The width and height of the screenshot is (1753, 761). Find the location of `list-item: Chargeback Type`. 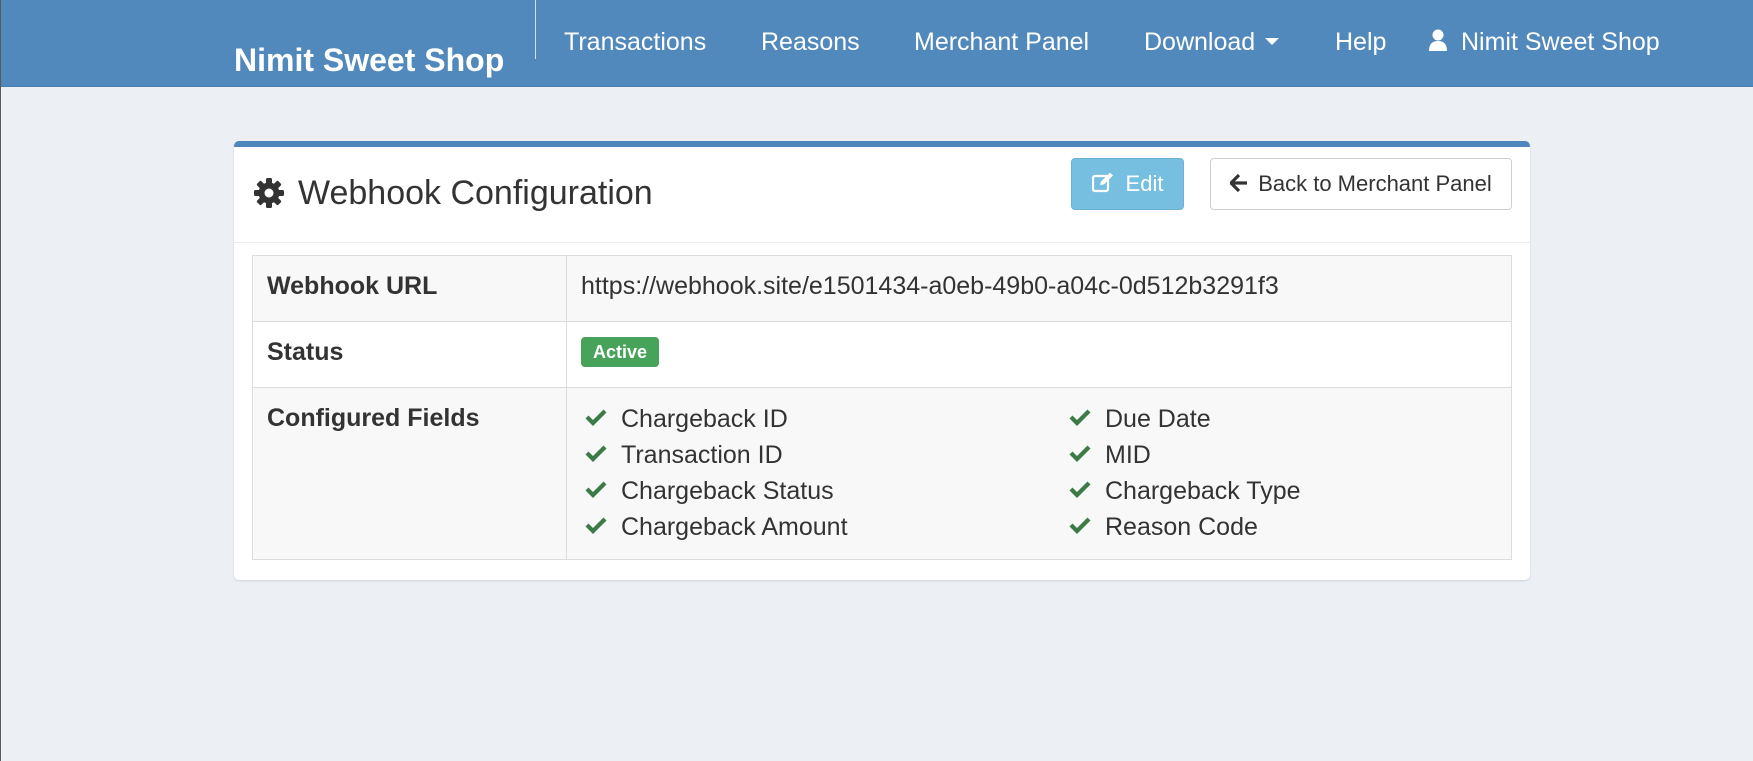

list-item: Chargeback Type is located at coordinates (1265, 493).